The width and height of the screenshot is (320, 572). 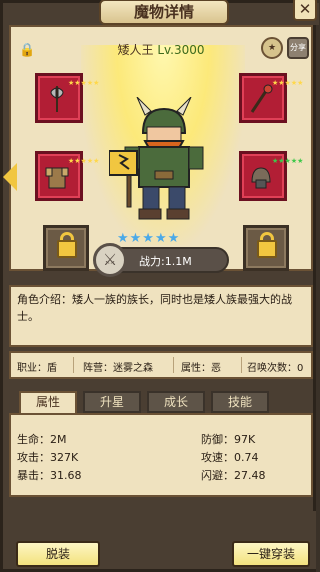 I want to click on summon-count-label: 召唤次数：0, so click(x=275, y=368).